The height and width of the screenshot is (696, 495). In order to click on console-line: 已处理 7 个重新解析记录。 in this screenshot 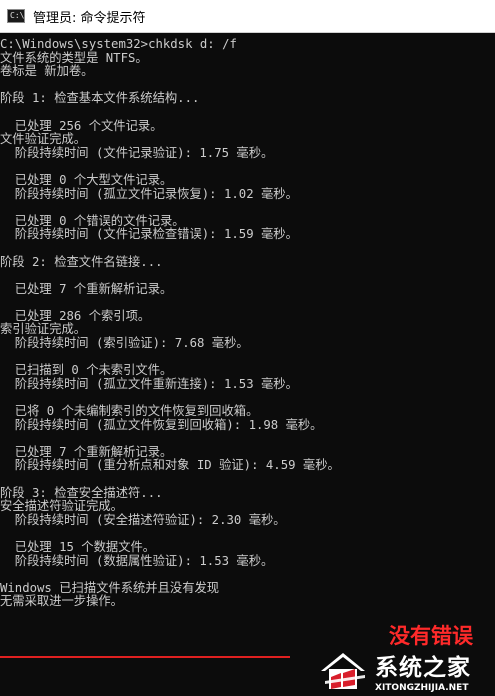, I will do `click(86, 288)`.